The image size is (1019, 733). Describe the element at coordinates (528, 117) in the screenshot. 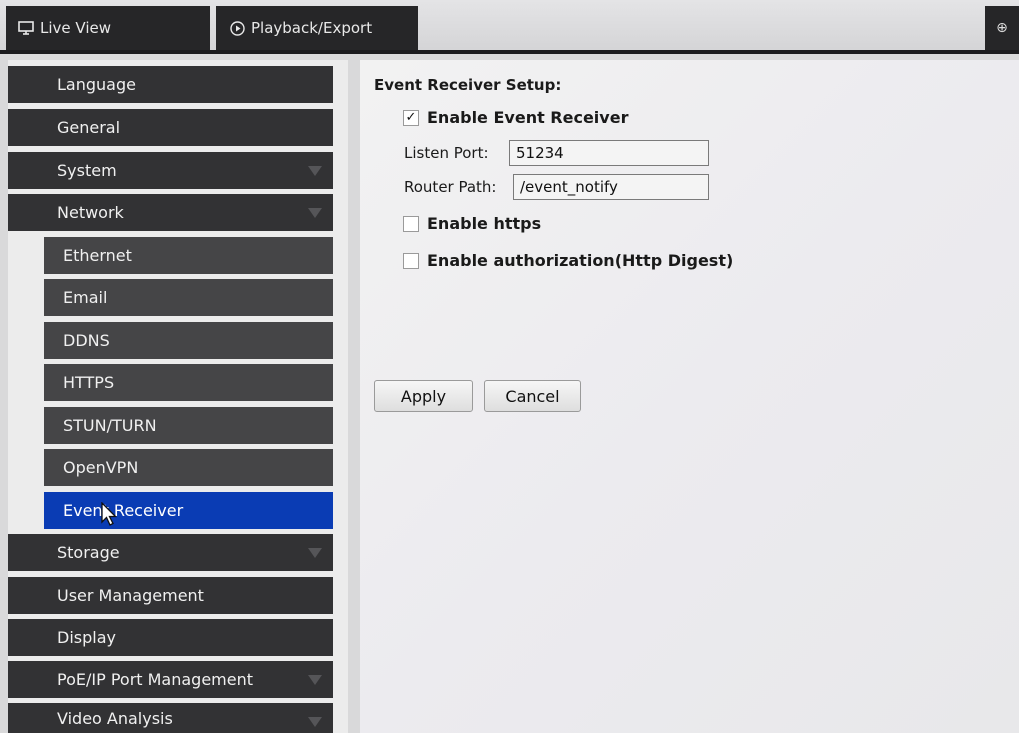

I see `enable-event-receiver-label: Enable Event Receiver` at that location.